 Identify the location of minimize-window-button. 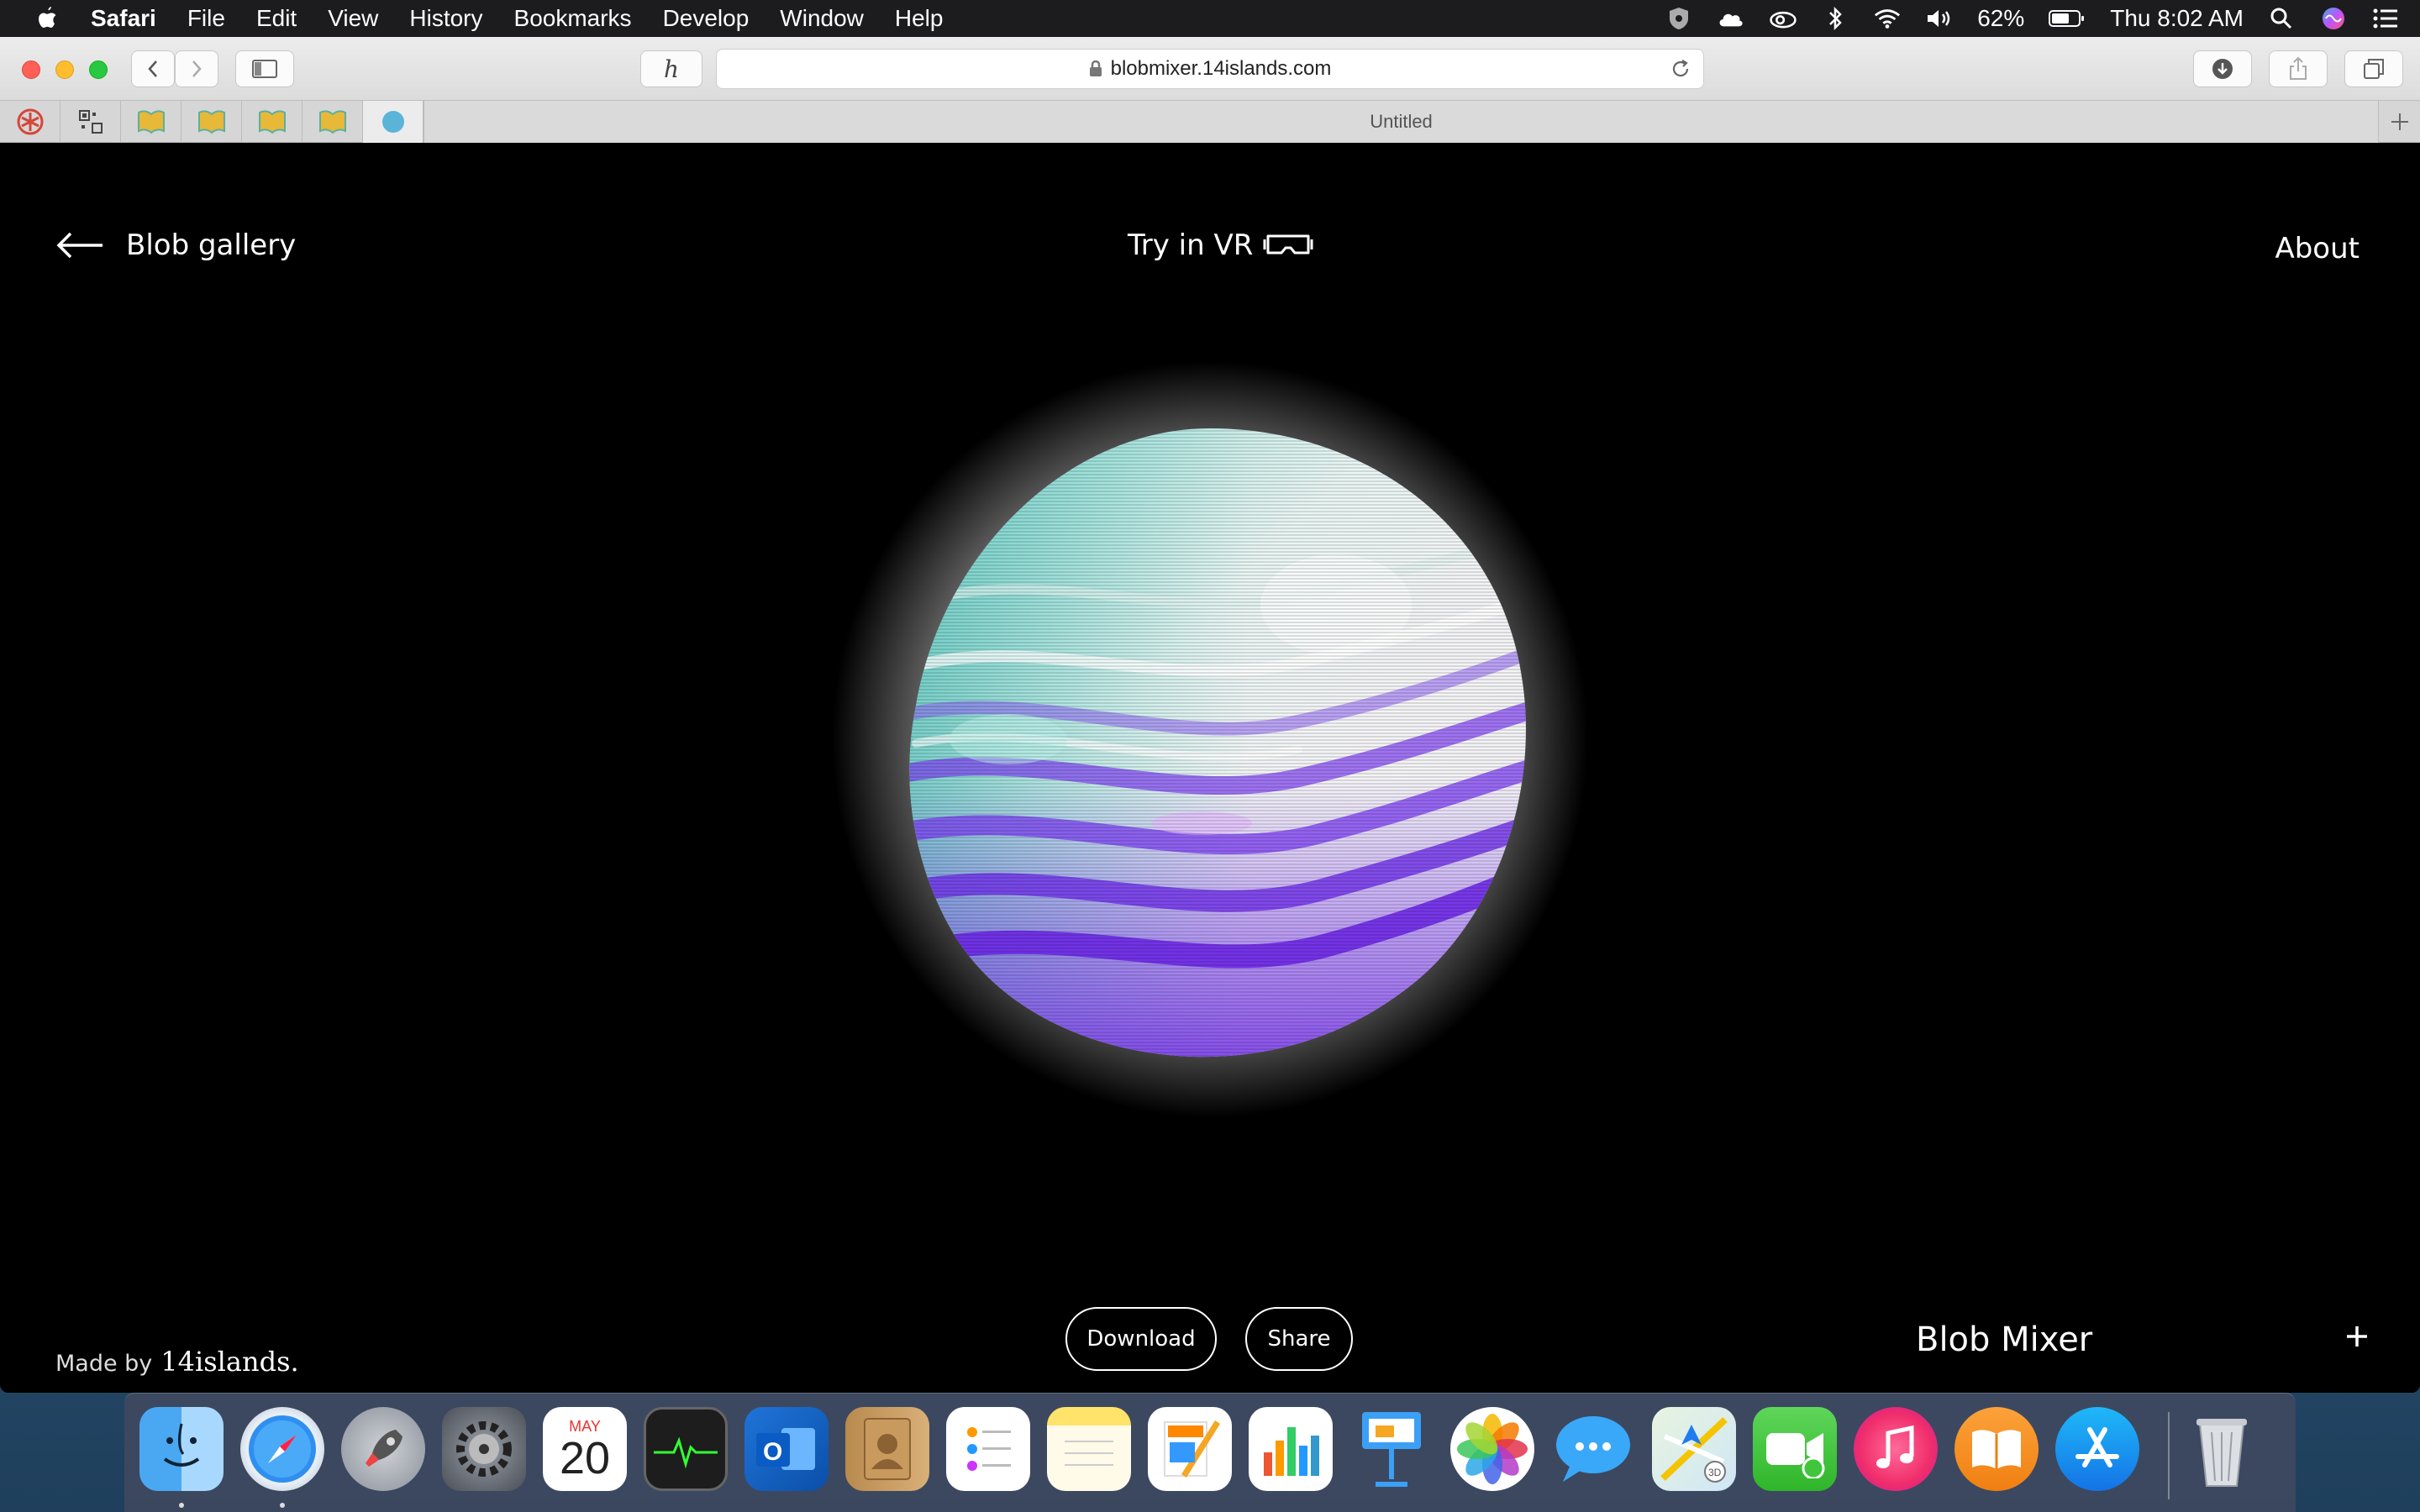
(64, 69).